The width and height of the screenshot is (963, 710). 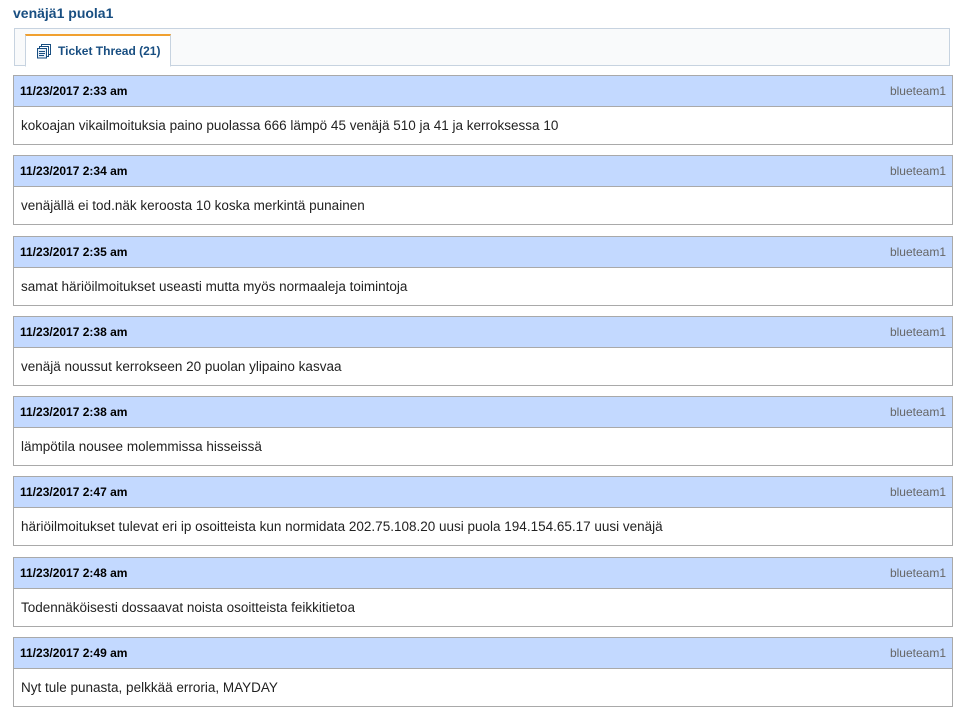 I want to click on entry-date: 11/23/2017 2:49 am, so click(x=74, y=653).